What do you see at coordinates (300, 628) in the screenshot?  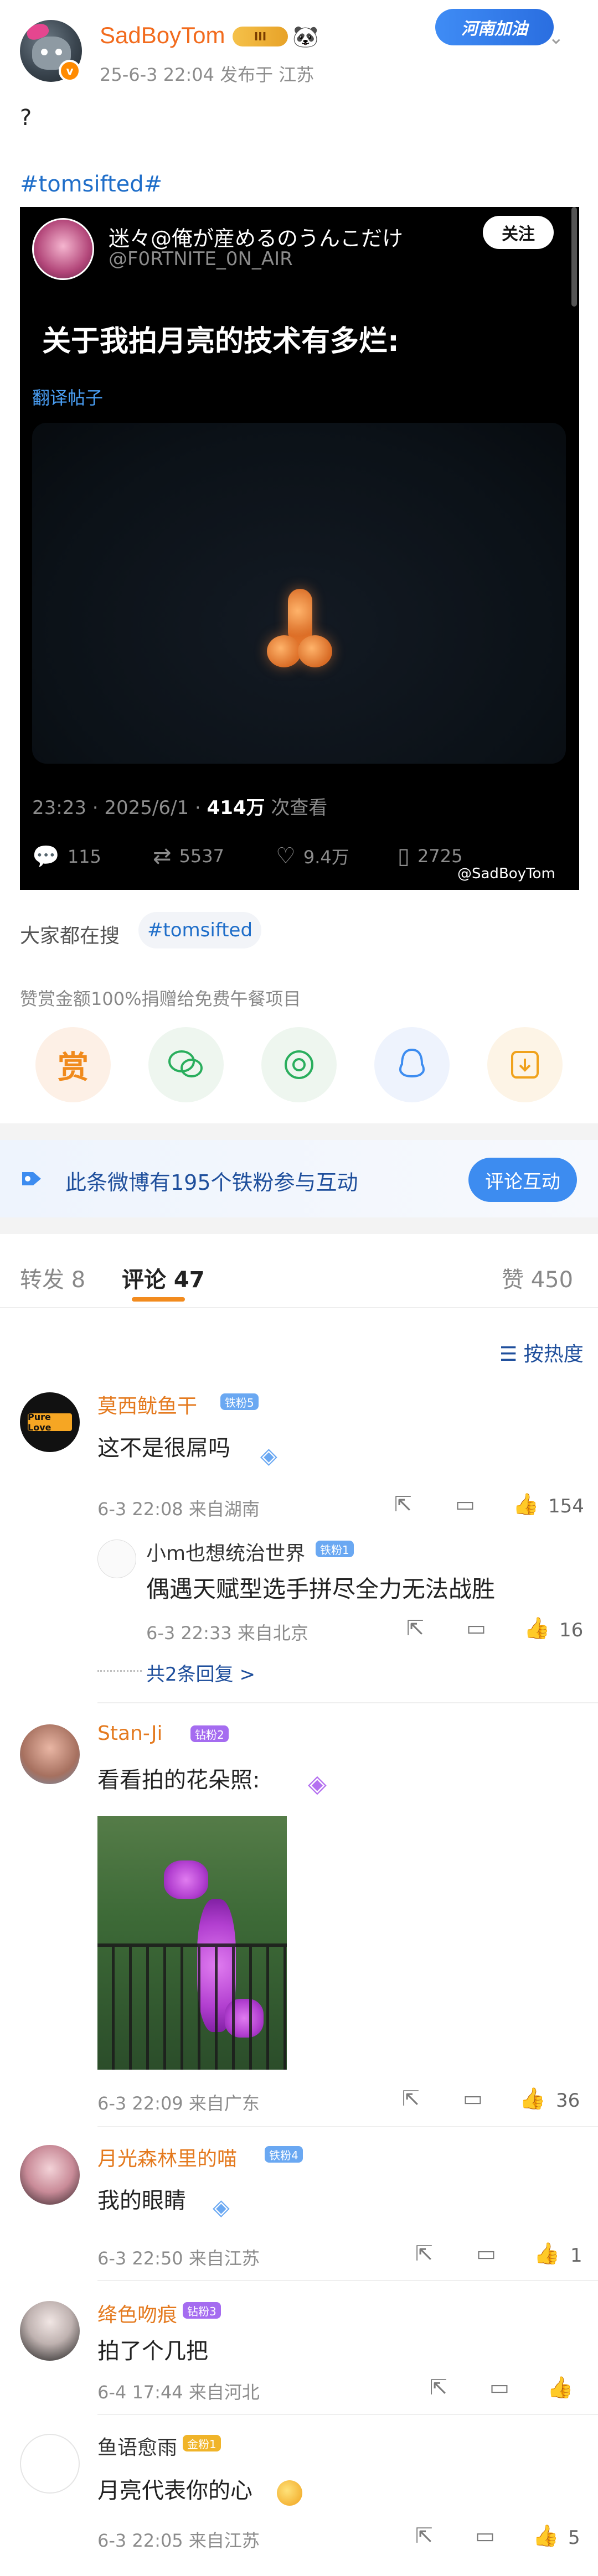 I see `moon-blob` at bounding box center [300, 628].